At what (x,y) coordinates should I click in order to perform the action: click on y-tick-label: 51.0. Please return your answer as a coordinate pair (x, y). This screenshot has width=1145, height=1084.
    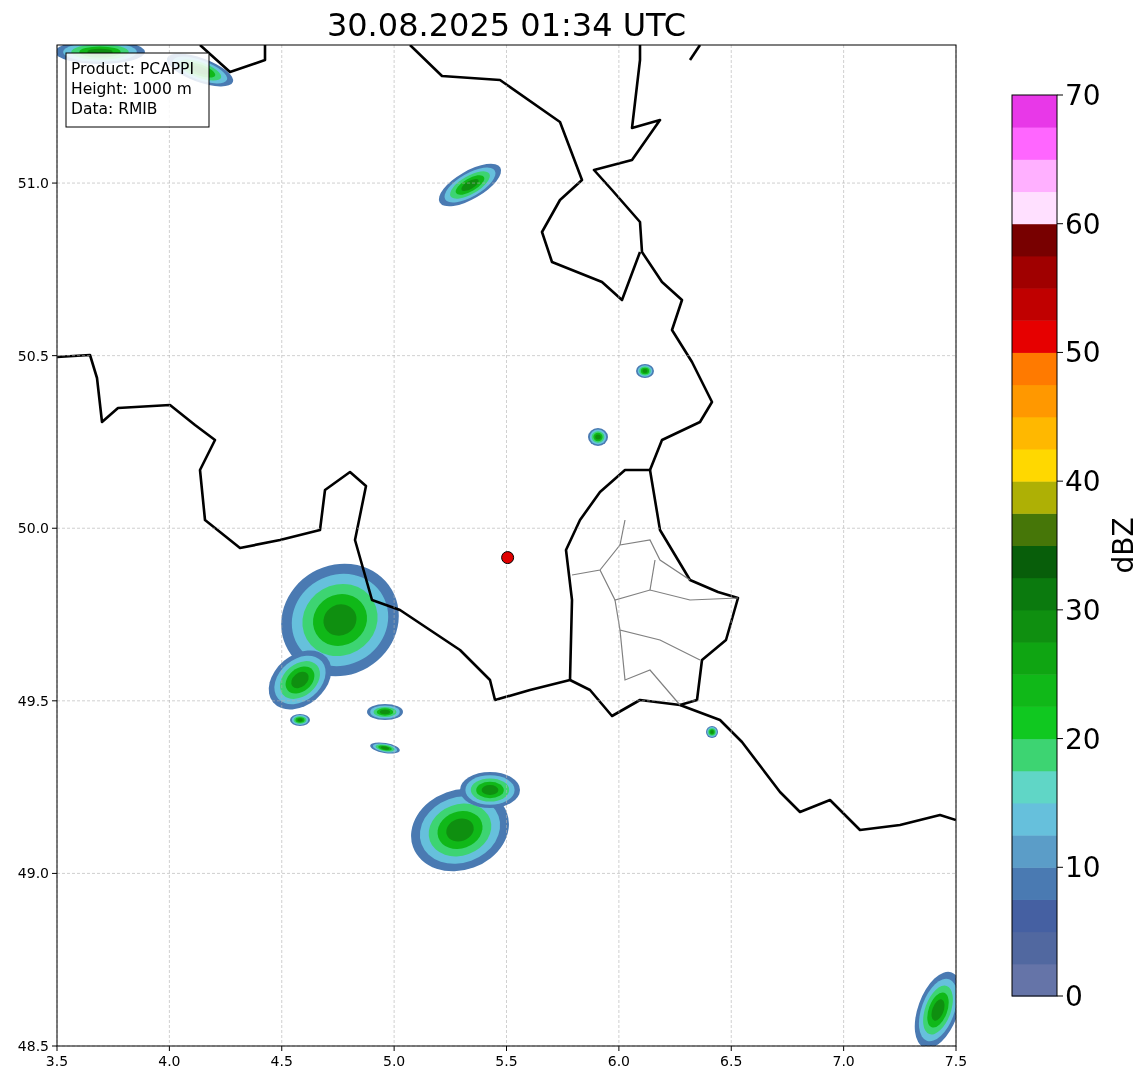
    Looking at the image, I should click on (33, 183).